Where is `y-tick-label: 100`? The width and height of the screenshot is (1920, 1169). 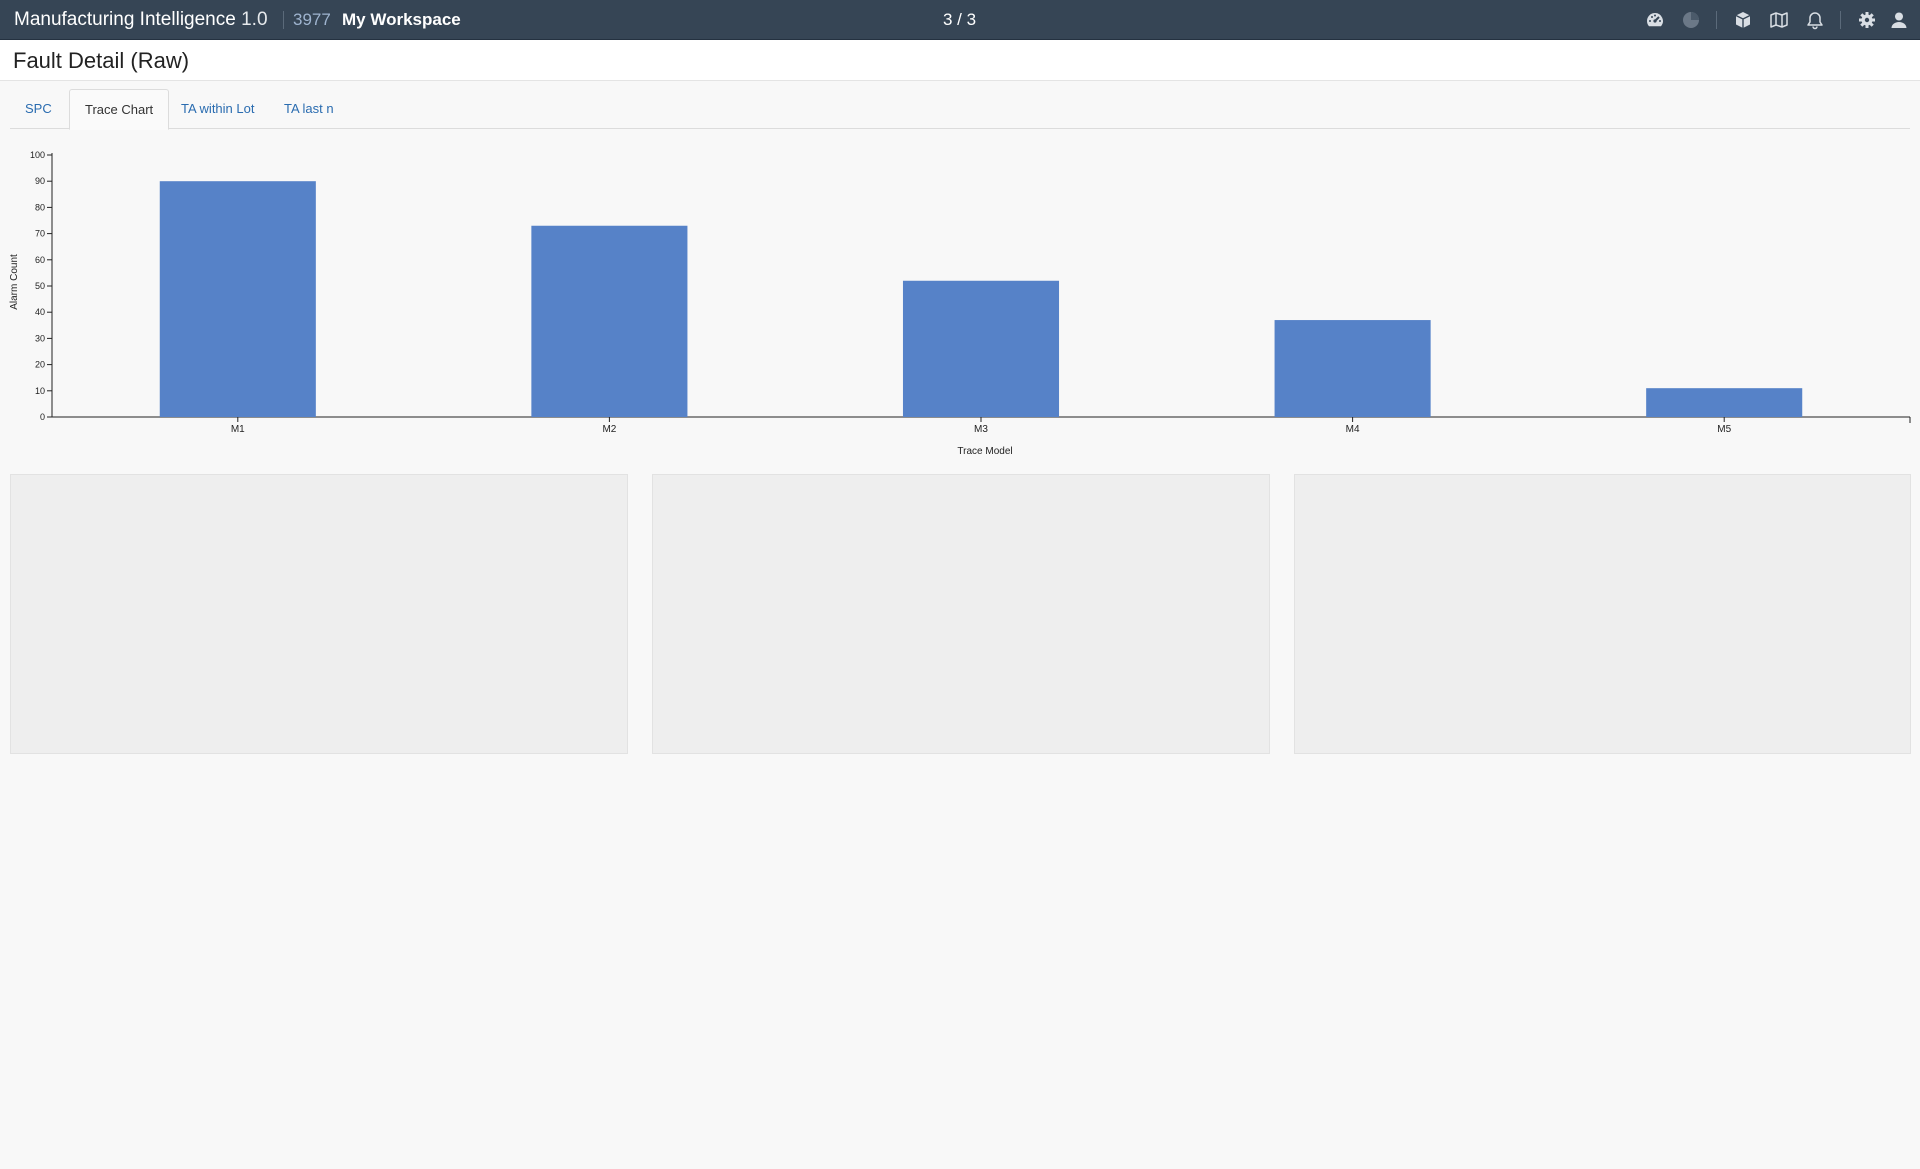
y-tick-label: 100 is located at coordinates (37, 155).